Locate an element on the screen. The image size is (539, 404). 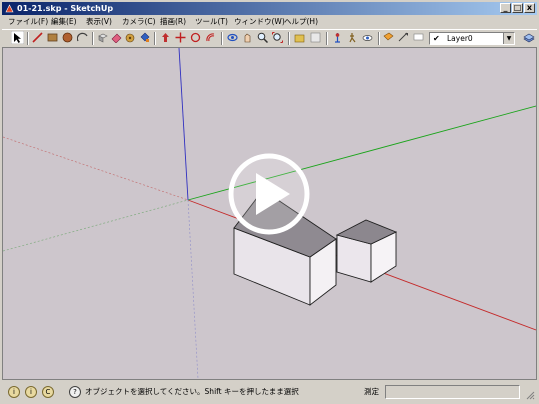
measurements-label: 測定 is located at coordinates (371, 391).